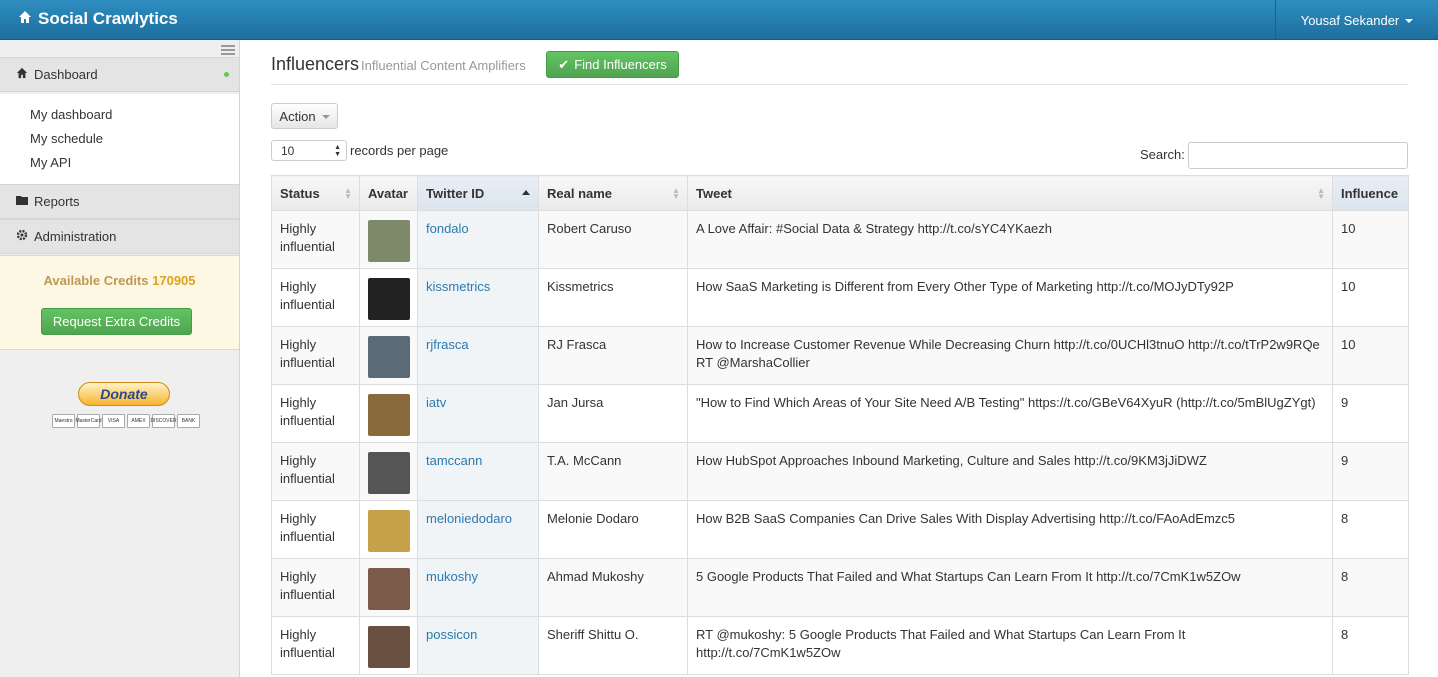  Describe the element at coordinates (478, 645) in the screenshot. I see `twitter-id-cell: possicon` at that location.